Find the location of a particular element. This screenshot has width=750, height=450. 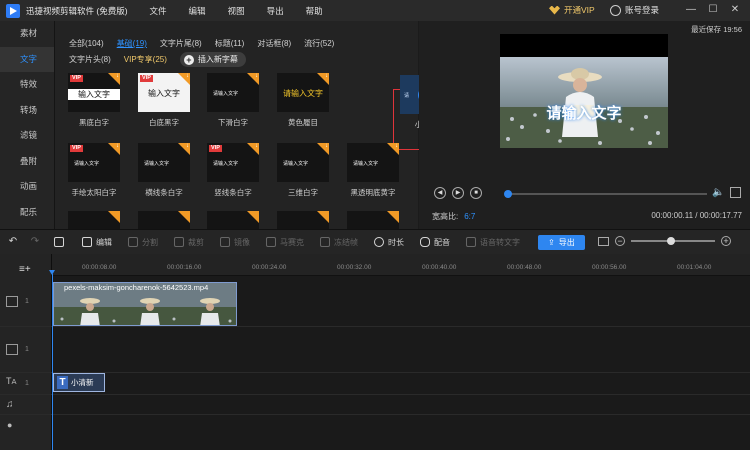

mirror-button: 镜像 is located at coordinates (235, 242).